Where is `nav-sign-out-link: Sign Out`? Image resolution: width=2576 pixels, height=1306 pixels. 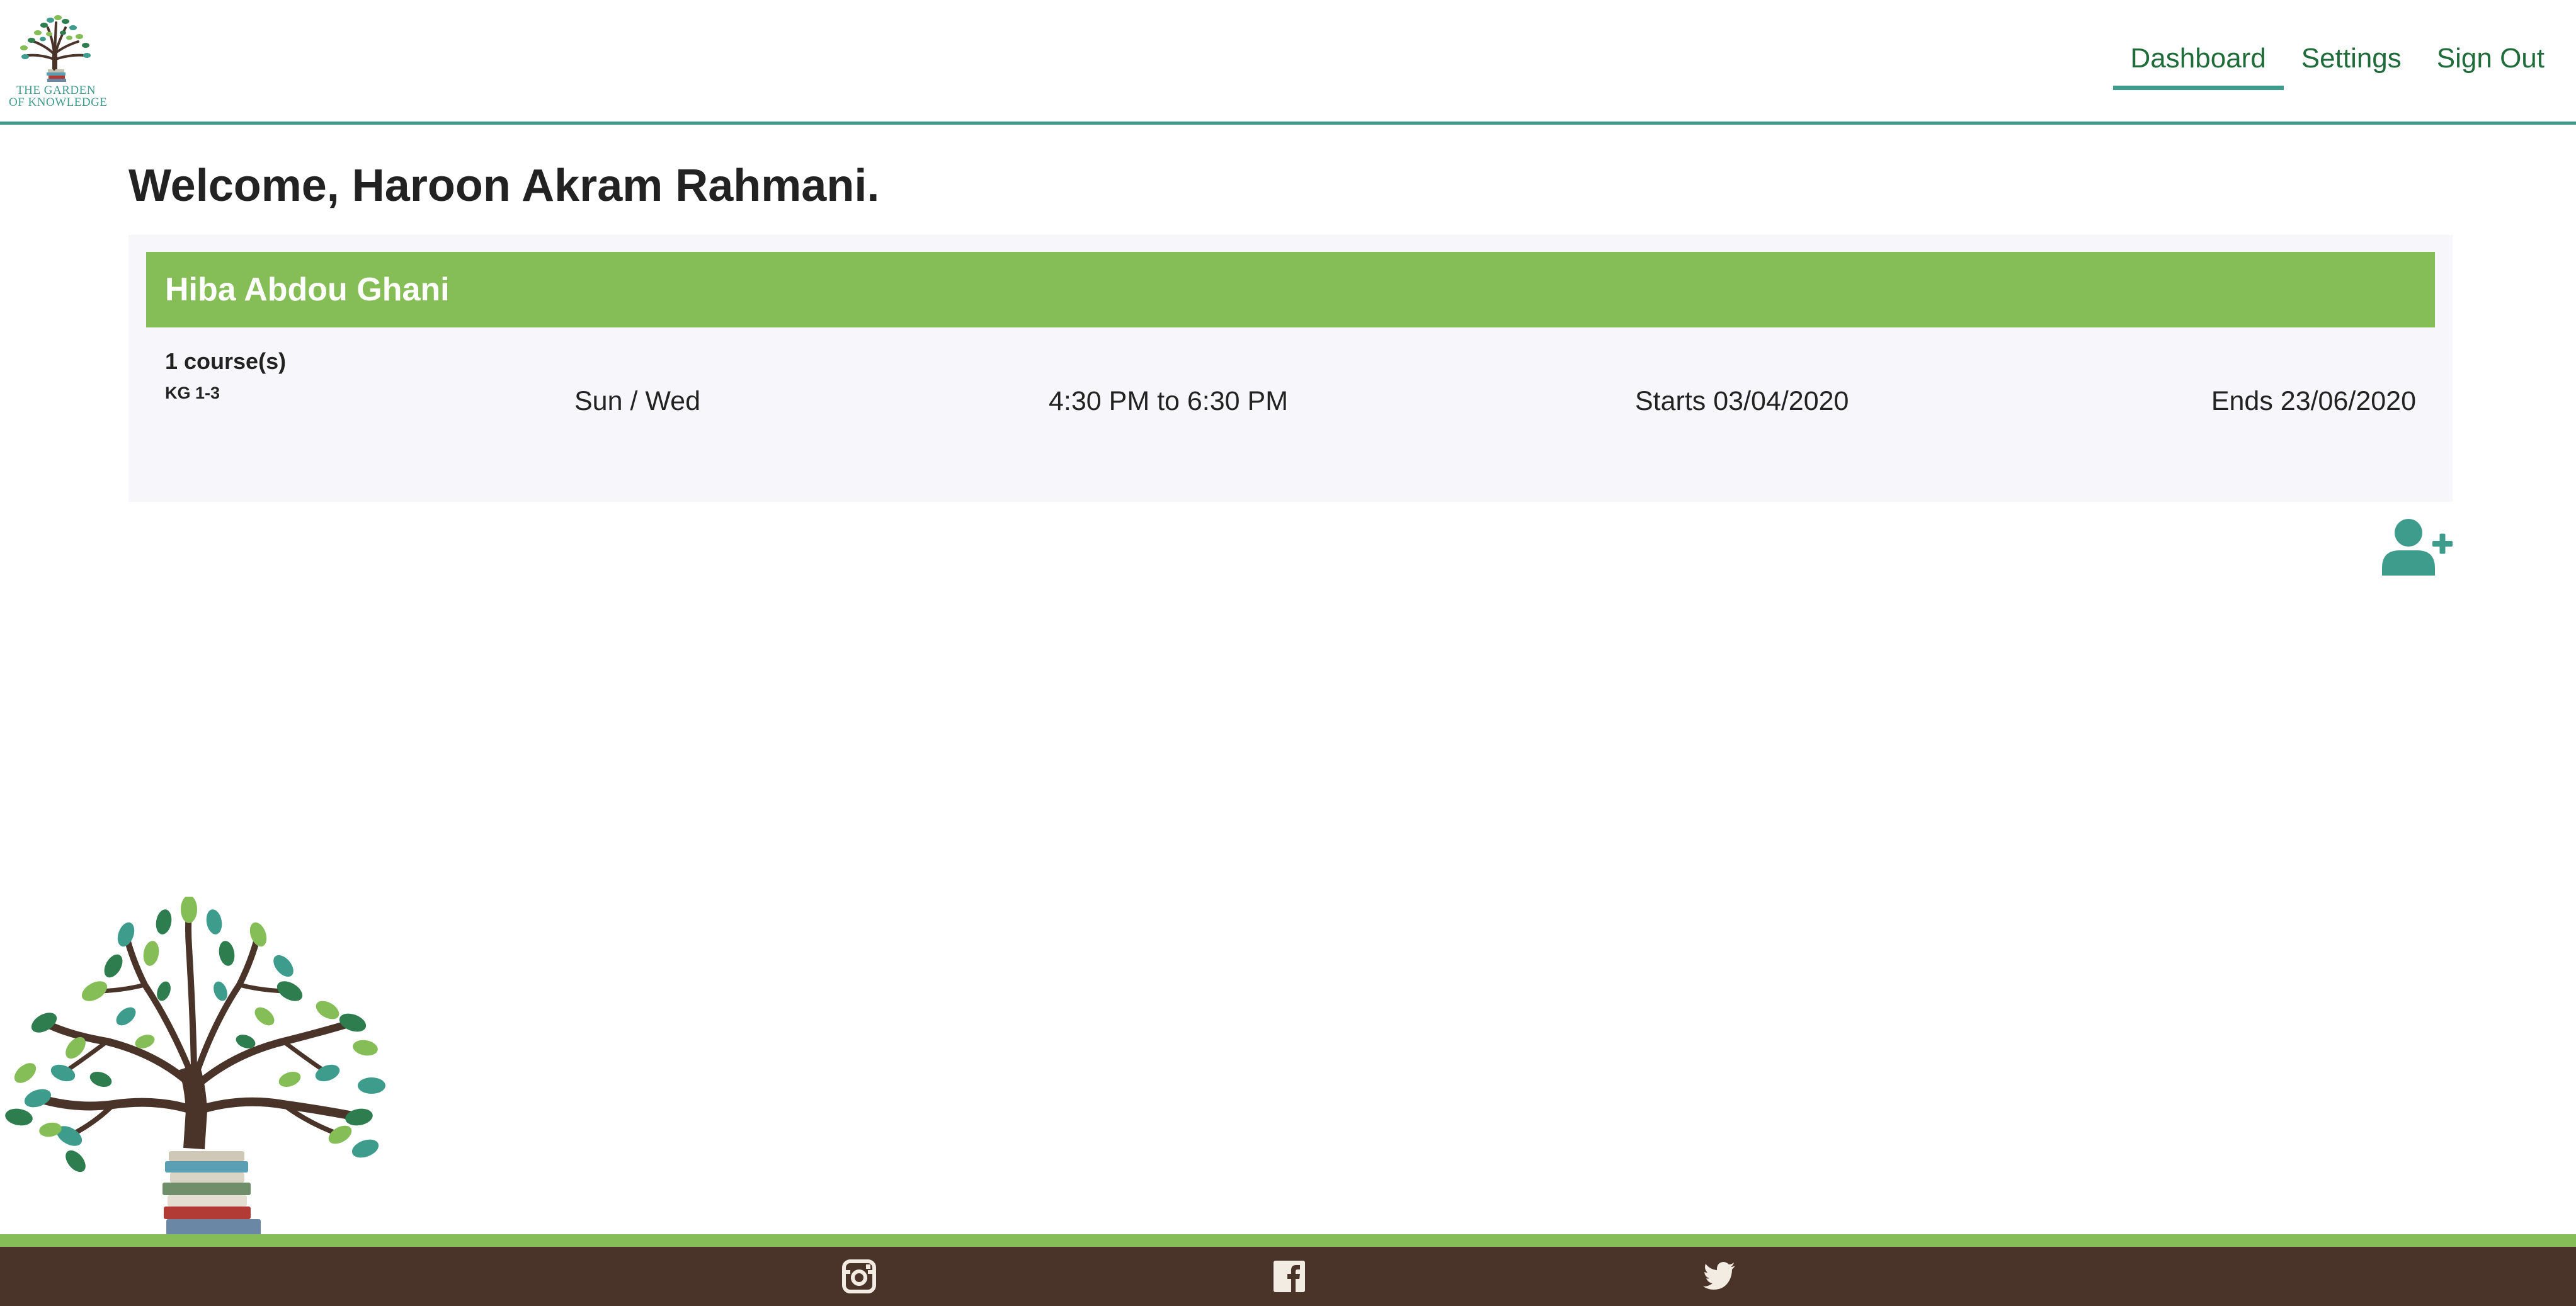
nav-sign-out-link: Sign Out is located at coordinates (2490, 61).